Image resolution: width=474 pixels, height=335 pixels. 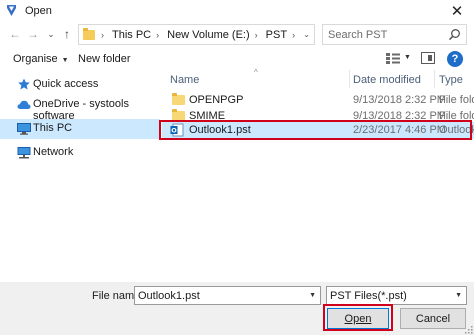 What do you see at coordinates (80, 108) in the screenshot?
I see `sidebar-item-onedrive: OneDrive - systools software` at bounding box center [80, 108].